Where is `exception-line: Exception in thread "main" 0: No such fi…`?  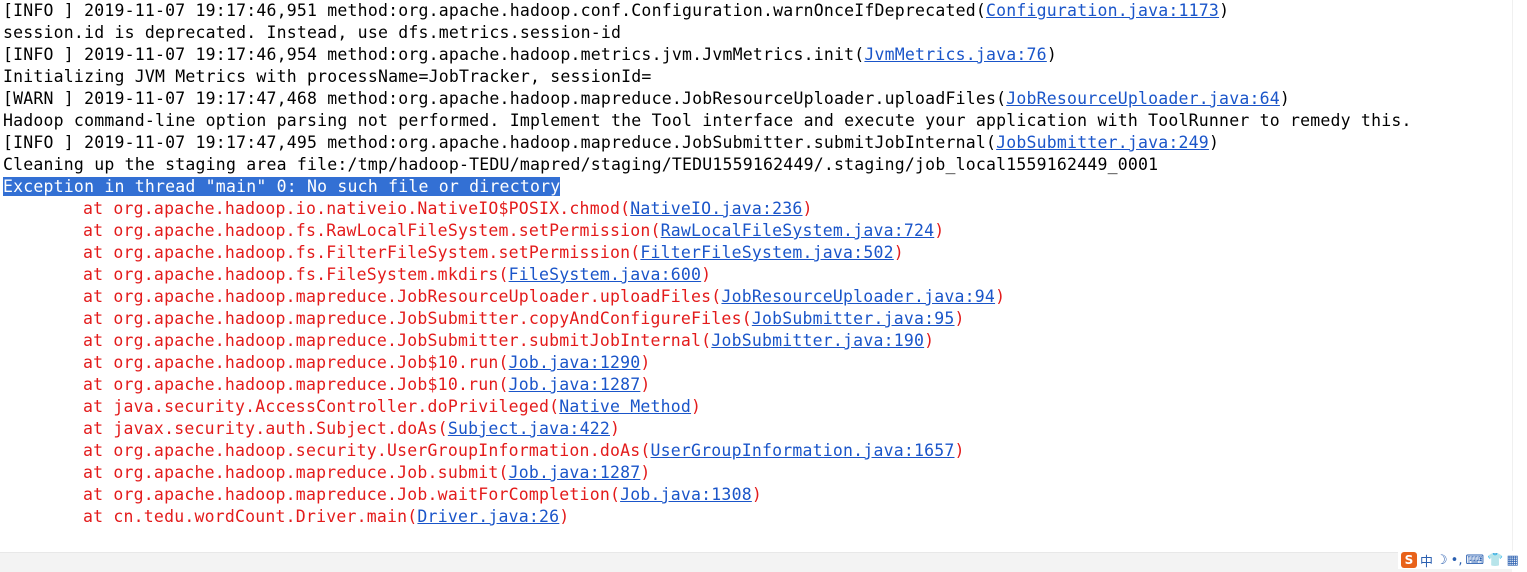
exception-line: Exception in thread "main" 0: No such fi… is located at coordinates (756, 187).